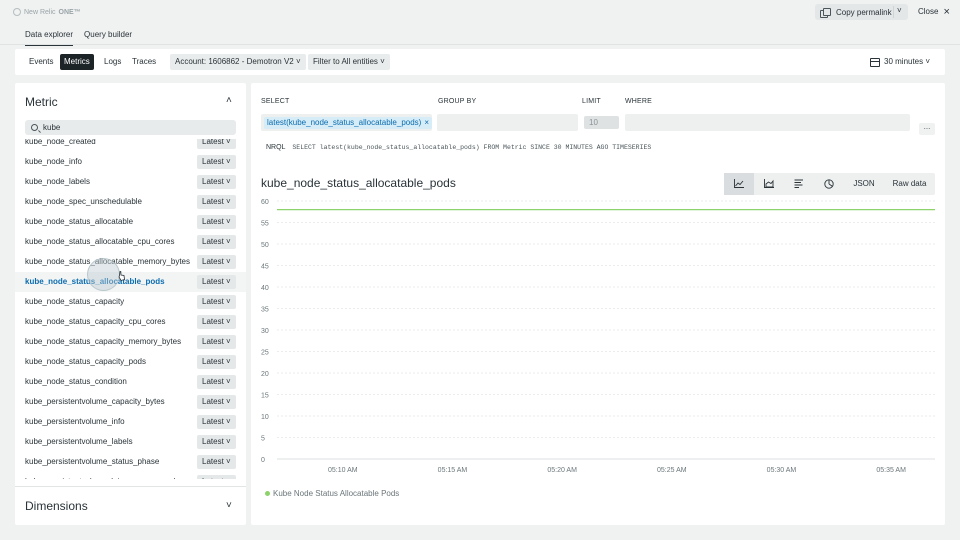 Image resolution: width=960 pixels, height=540 pixels. Describe the element at coordinates (112, 62) in the screenshot. I see `tab-logs: Logs` at that location.